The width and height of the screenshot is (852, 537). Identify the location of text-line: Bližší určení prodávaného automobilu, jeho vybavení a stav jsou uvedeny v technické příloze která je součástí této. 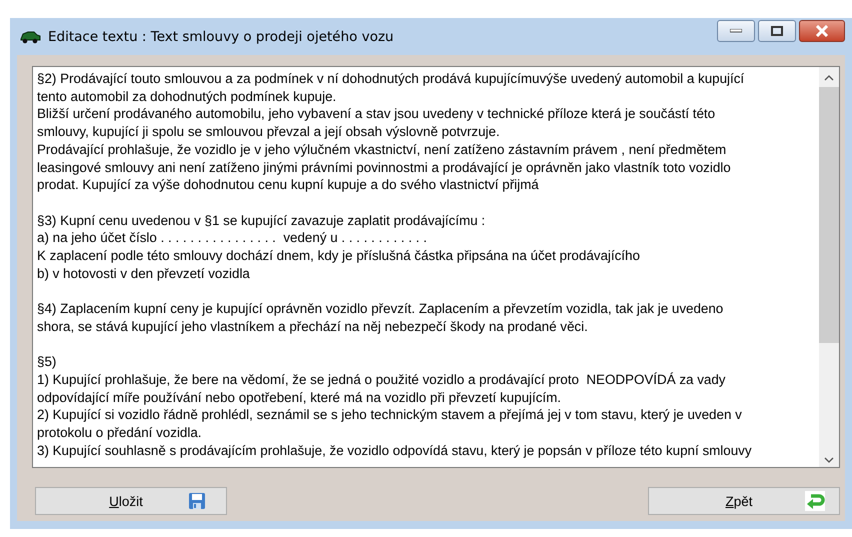
(376, 114).